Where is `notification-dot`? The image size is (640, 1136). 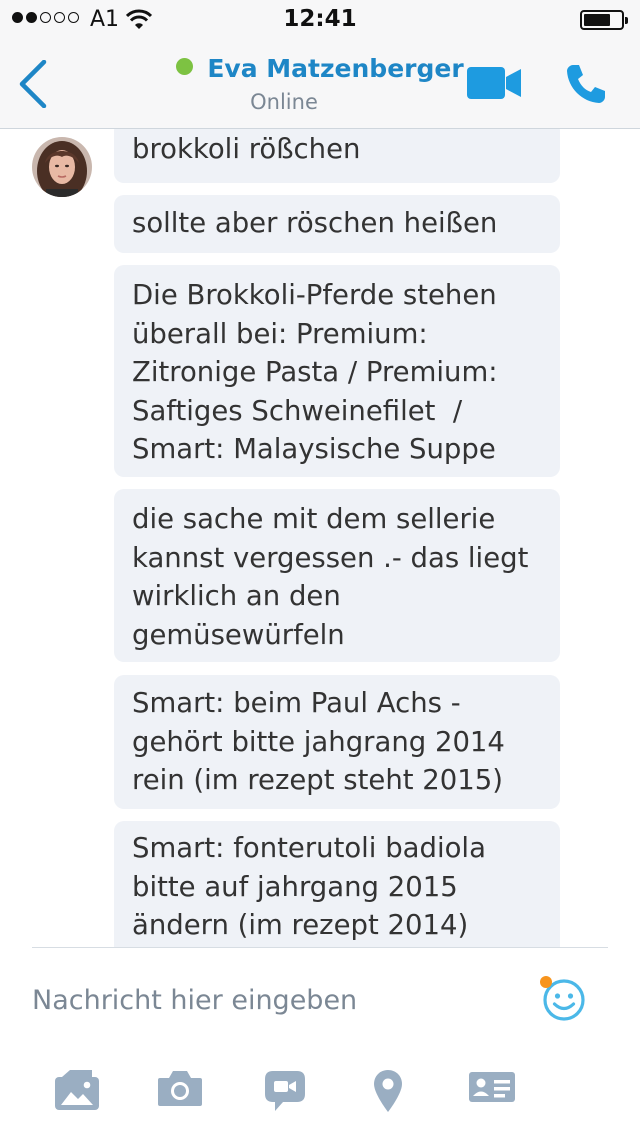 notification-dot is located at coordinates (546, 982).